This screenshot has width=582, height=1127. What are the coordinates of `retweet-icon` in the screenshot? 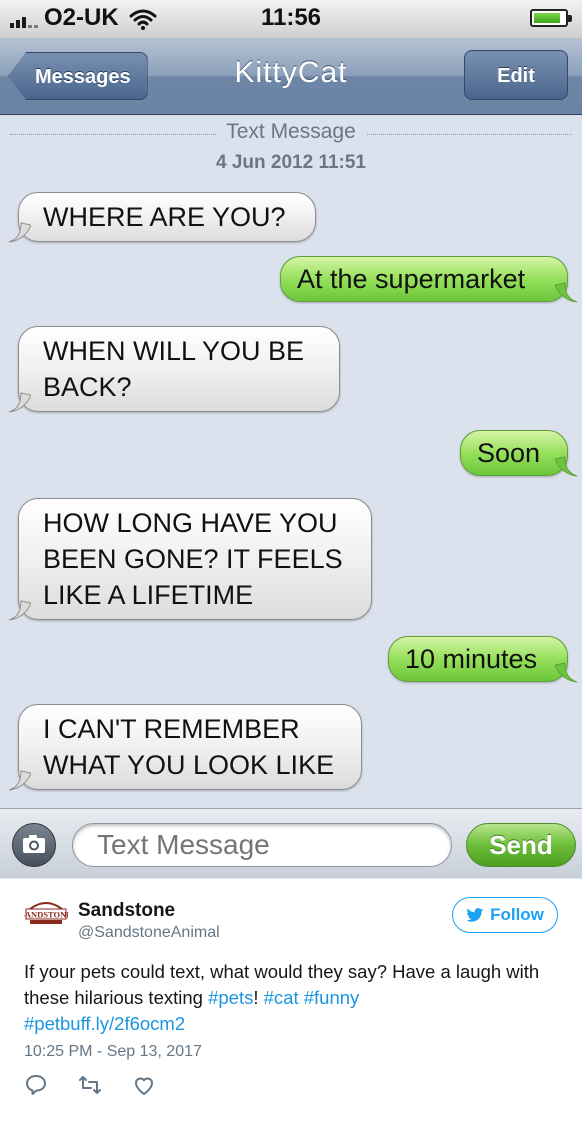 It's located at (90, 1085).